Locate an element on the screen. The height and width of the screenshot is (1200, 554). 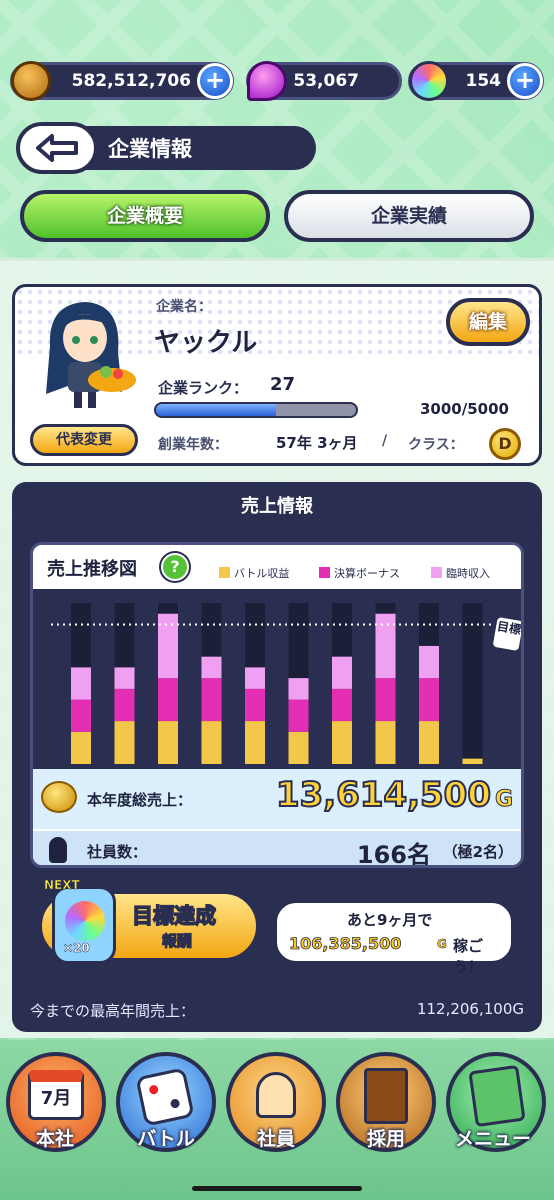
goal-amount: 106,385,500 is located at coordinates (345, 944).